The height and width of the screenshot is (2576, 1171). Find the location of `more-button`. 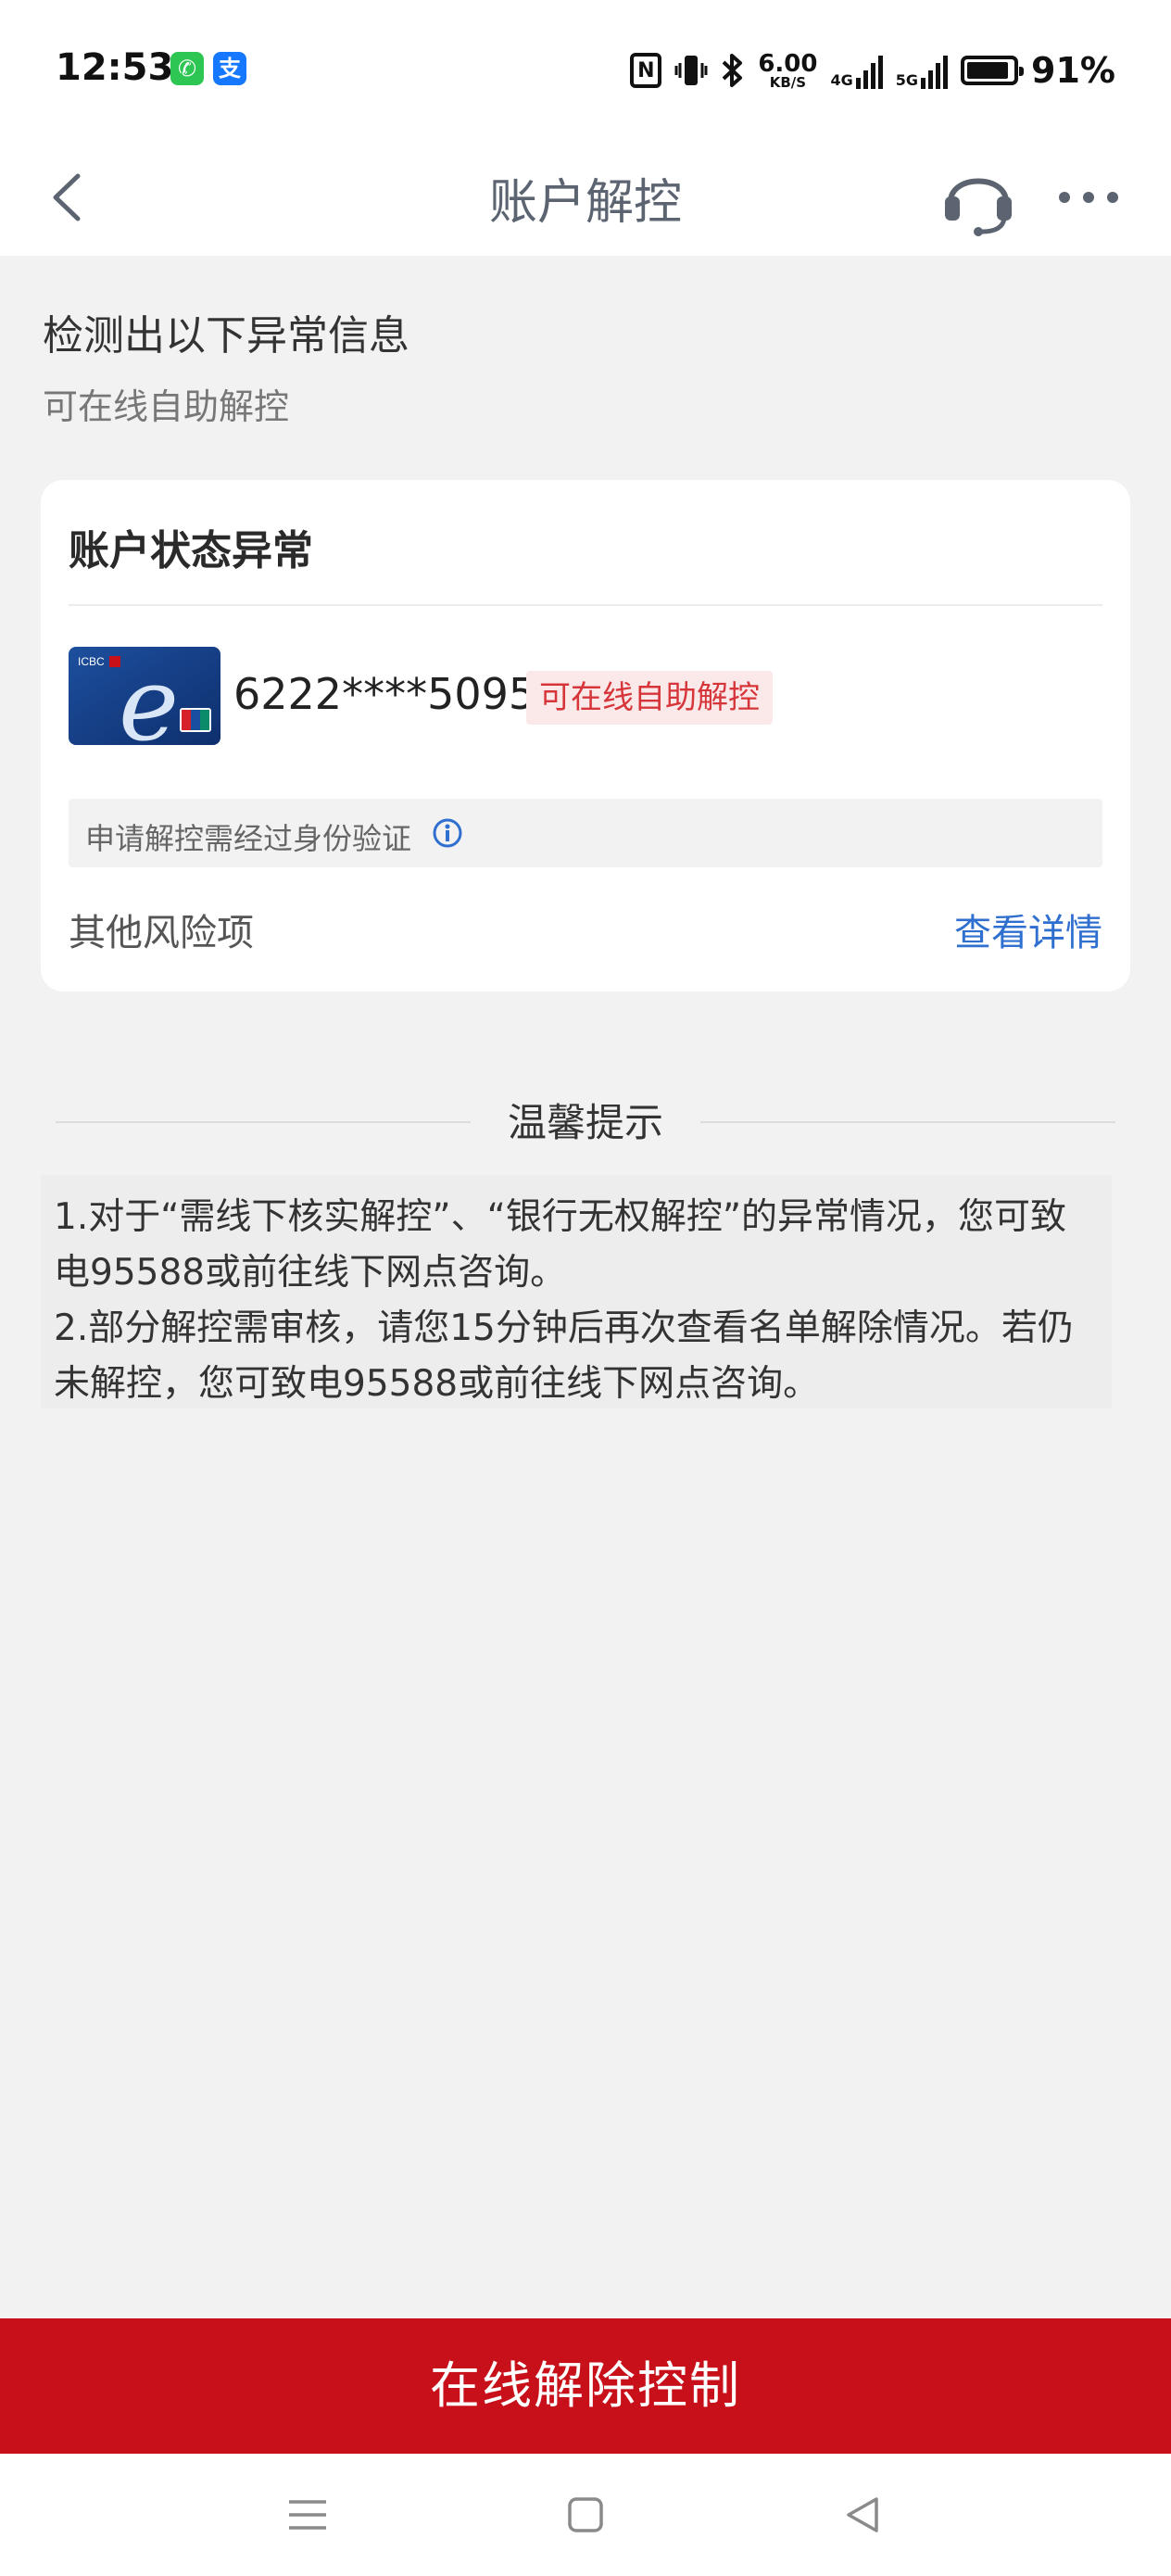

more-button is located at coordinates (1088, 197).